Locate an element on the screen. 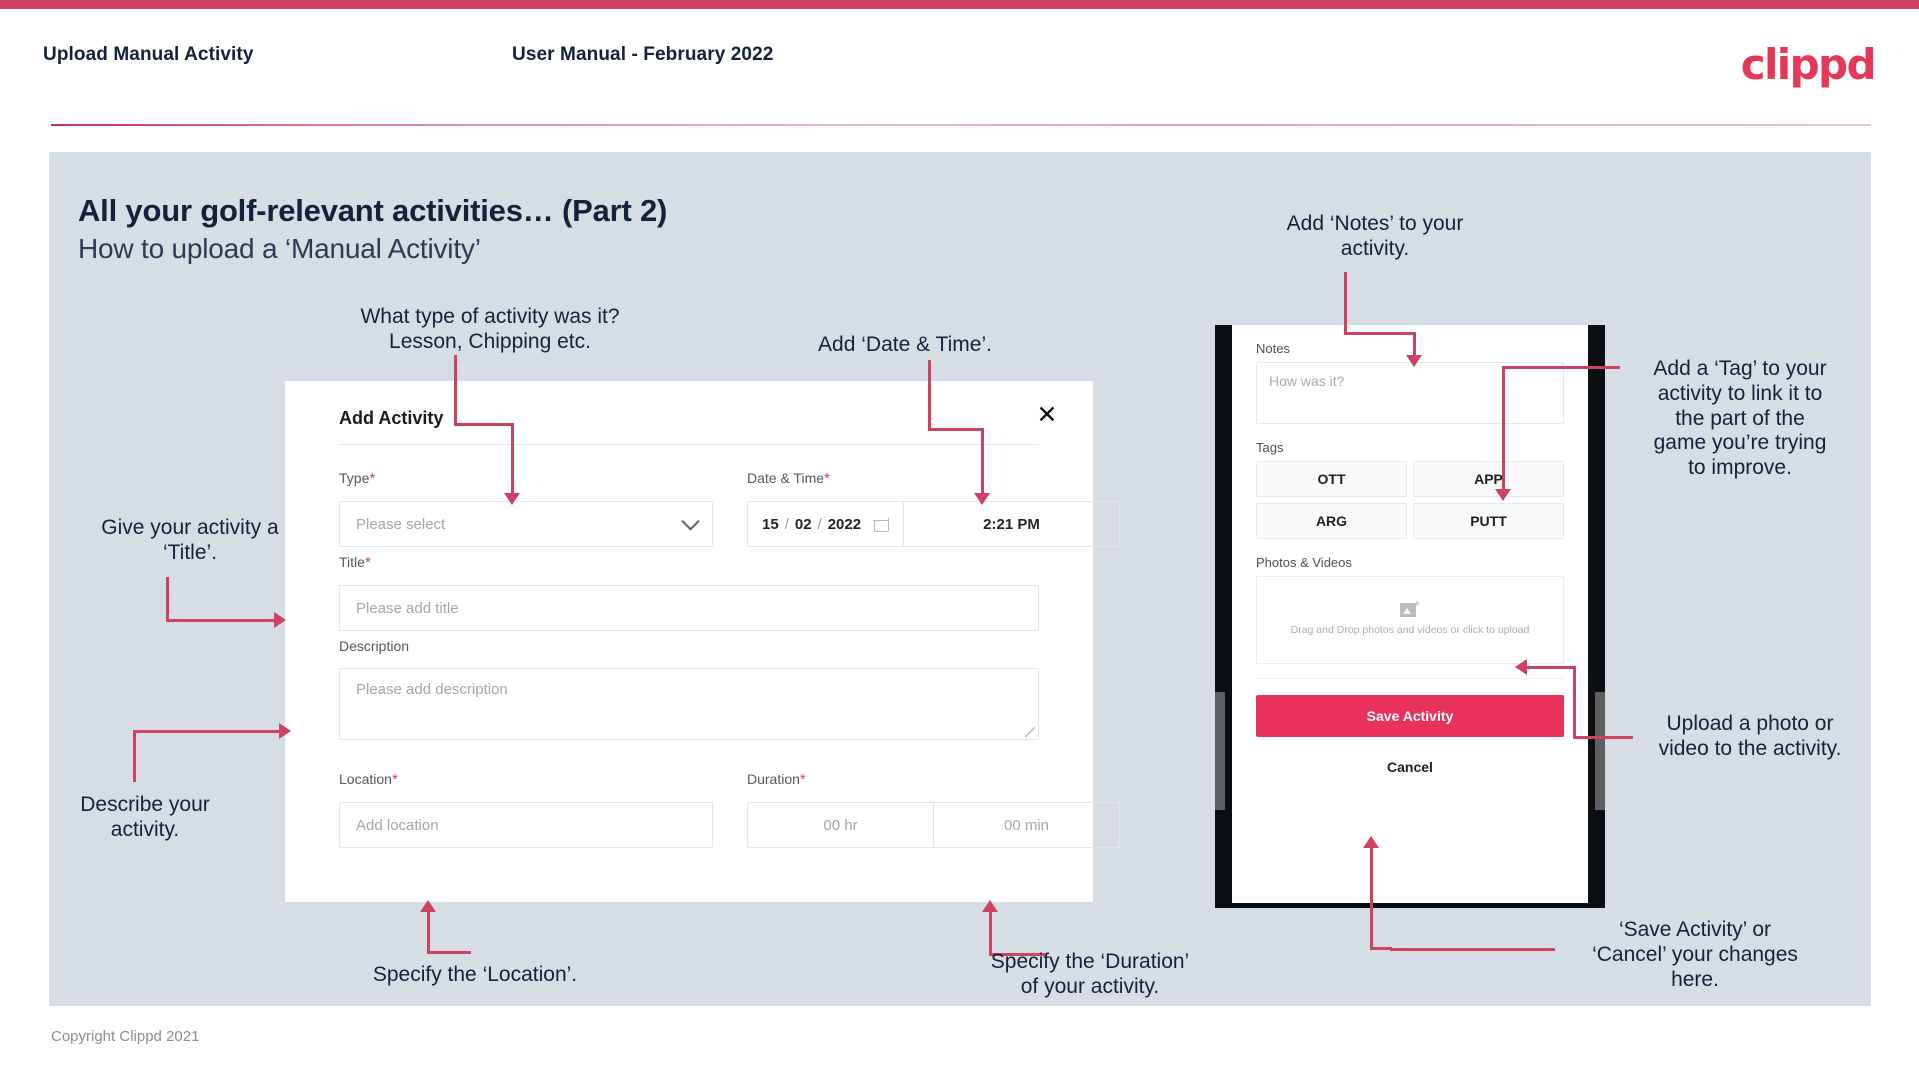 This screenshot has width=1919, height=1079. tags-grid: OTT APP ARG PUTT is located at coordinates (1410, 500).